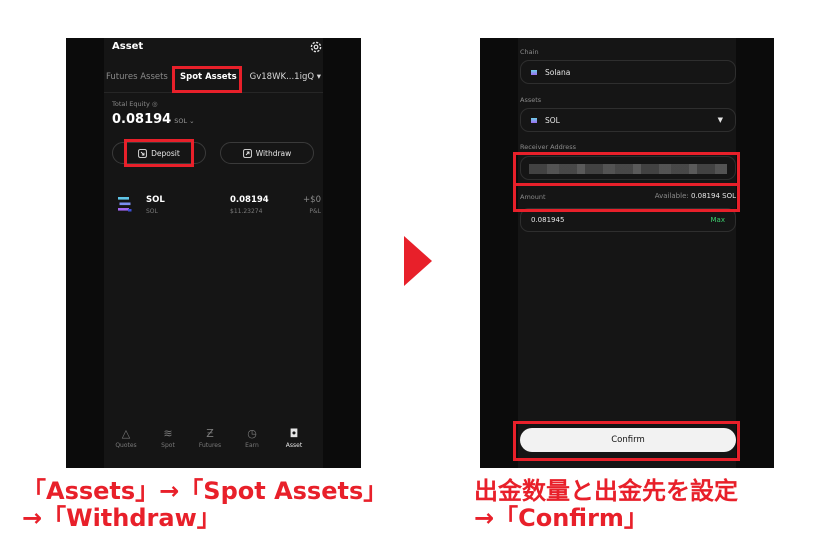  I want to click on asset-row-sol: SOL SOL 0.08194 $11.23274 +$0 P&L, so click(213, 206).